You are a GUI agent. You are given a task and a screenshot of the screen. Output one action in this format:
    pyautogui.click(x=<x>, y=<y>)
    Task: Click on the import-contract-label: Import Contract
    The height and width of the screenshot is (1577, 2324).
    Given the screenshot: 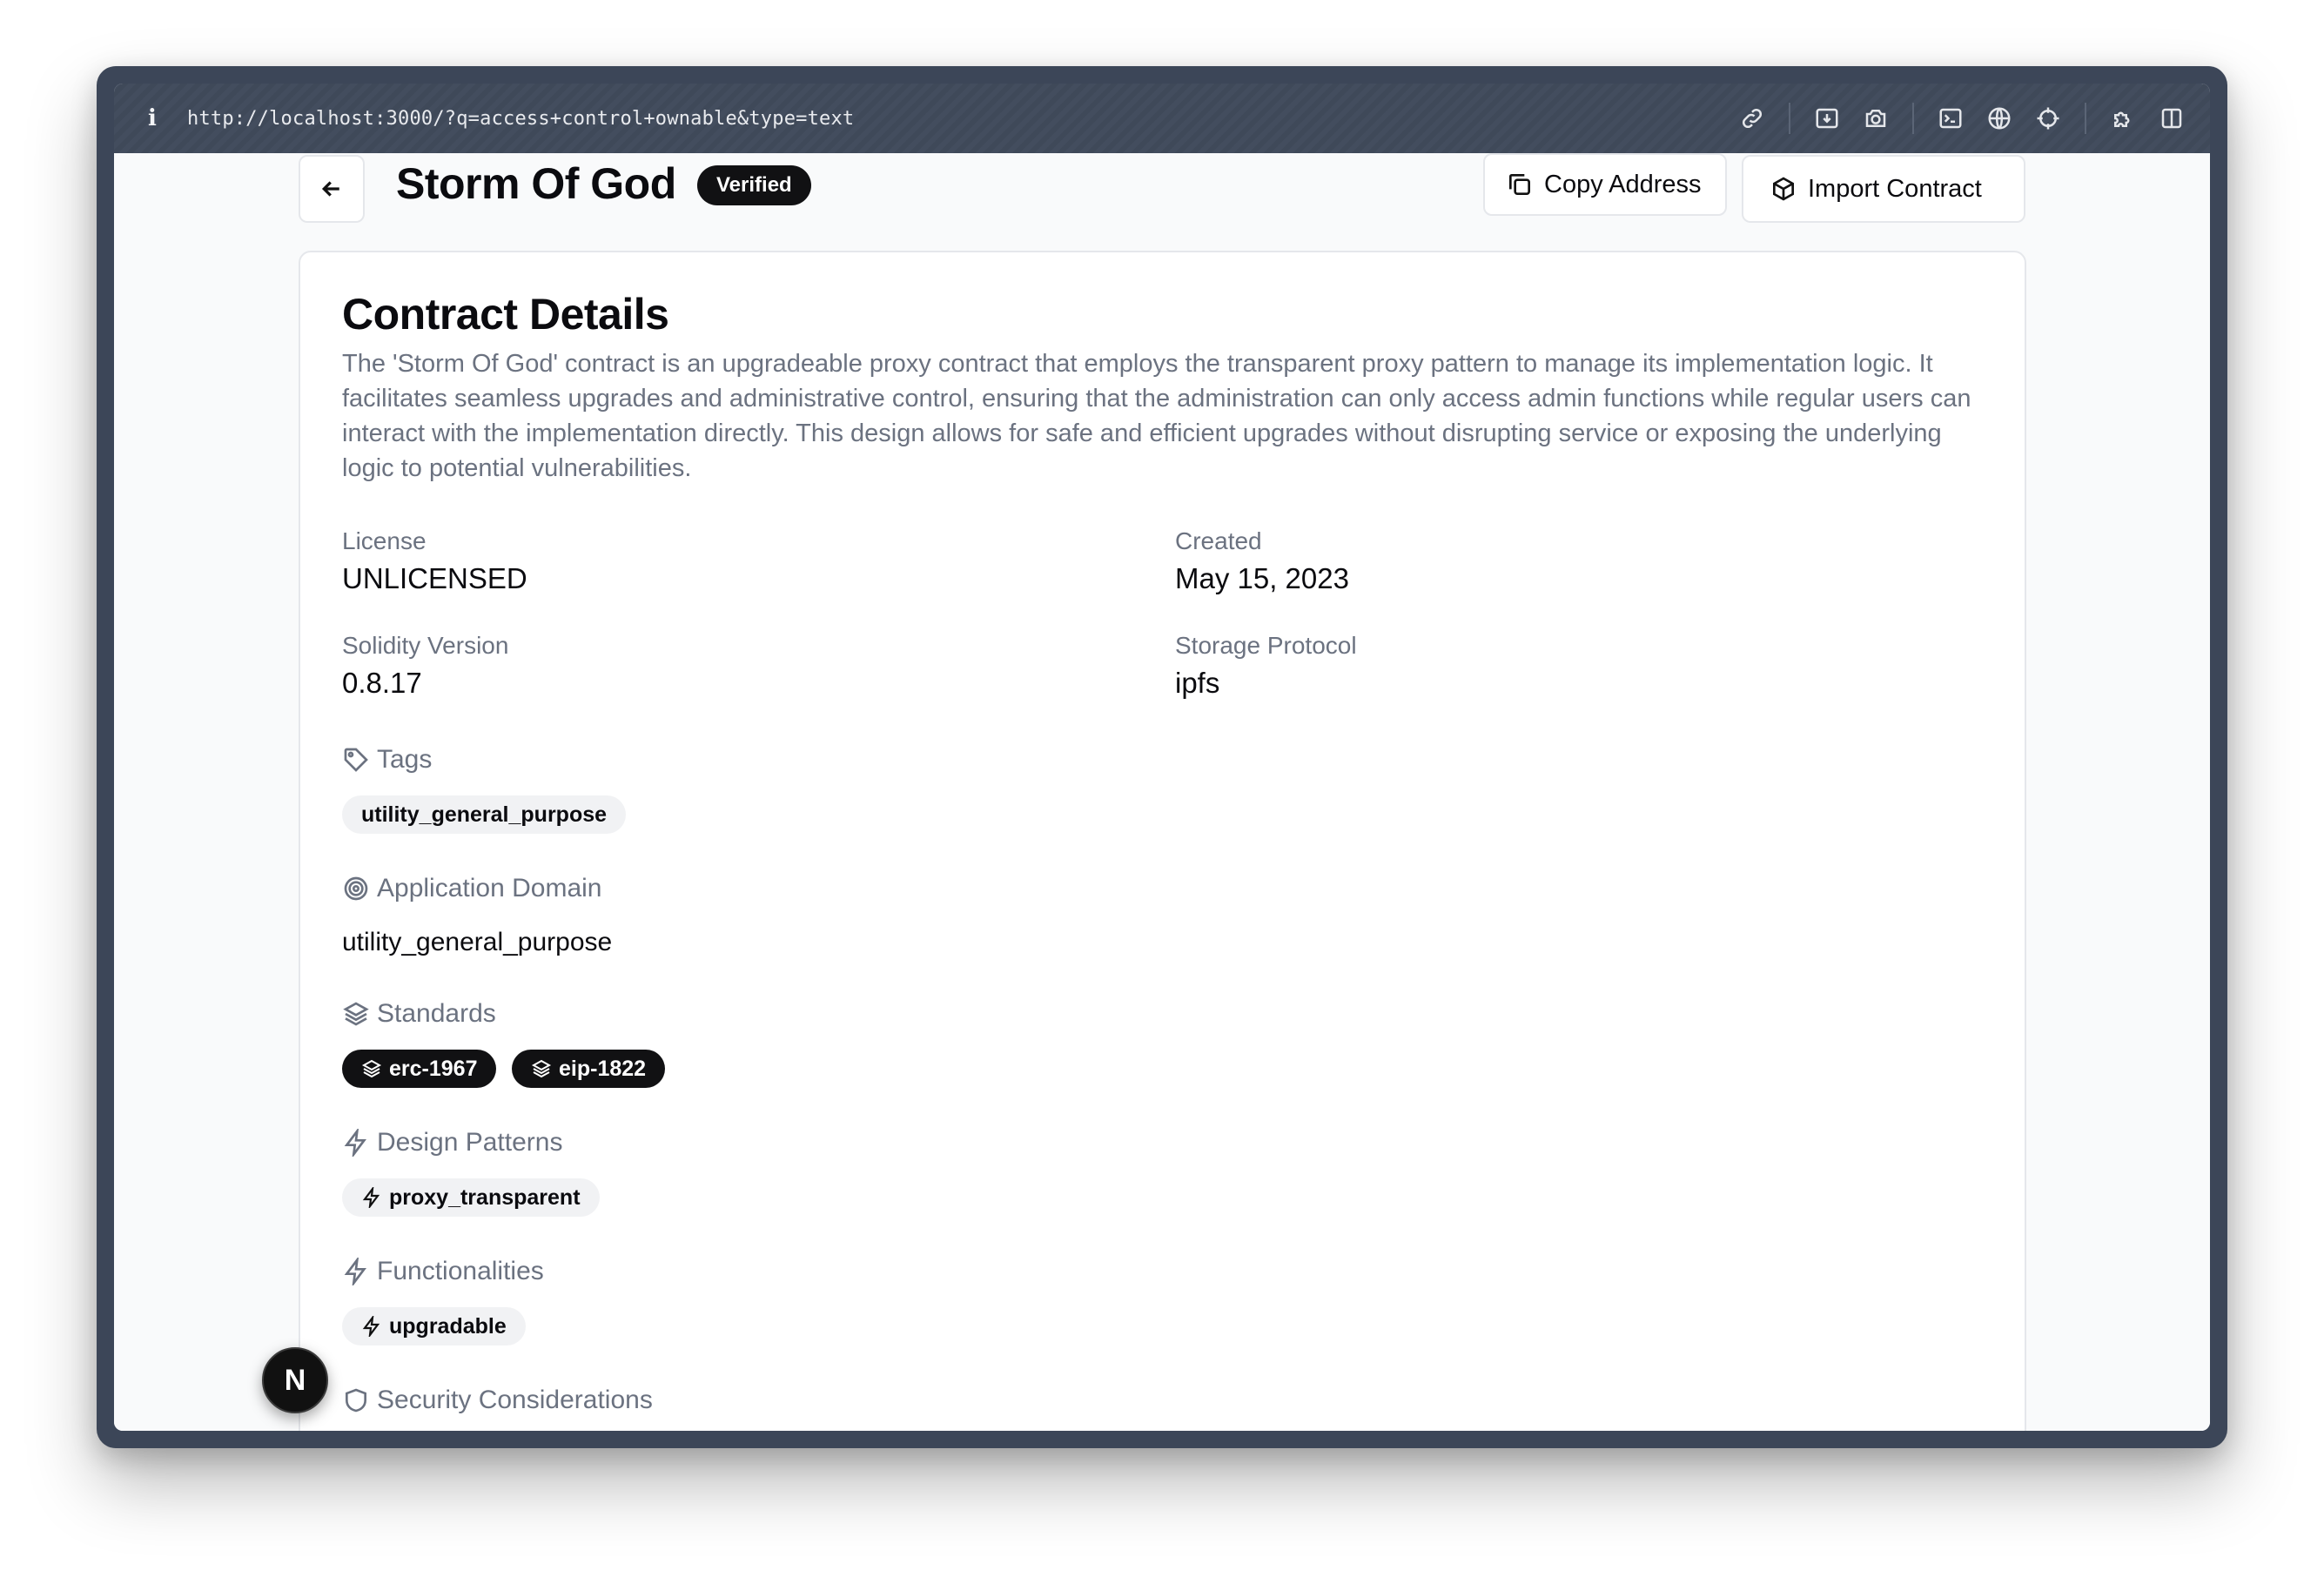 What is the action you would take?
    pyautogui.click(x=1895, y=188)
    